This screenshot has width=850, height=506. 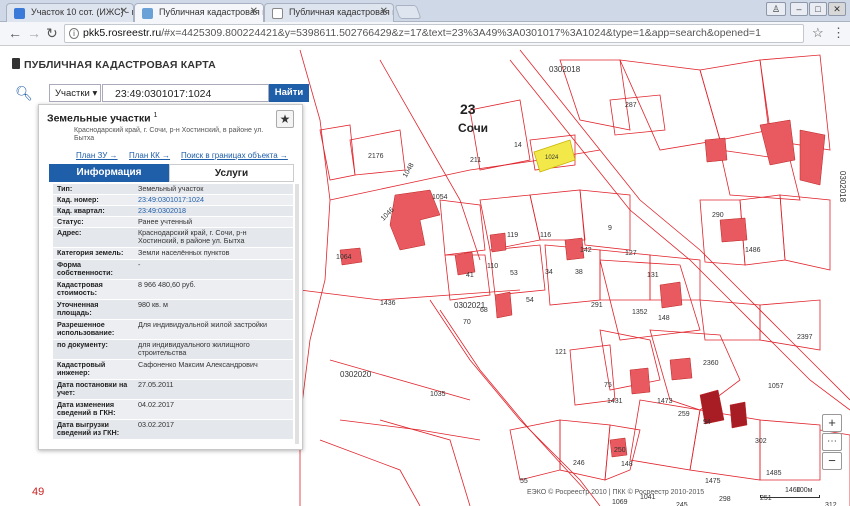 I want to click on attribute-label: Форма собственности:, so click(x=85, y=268).